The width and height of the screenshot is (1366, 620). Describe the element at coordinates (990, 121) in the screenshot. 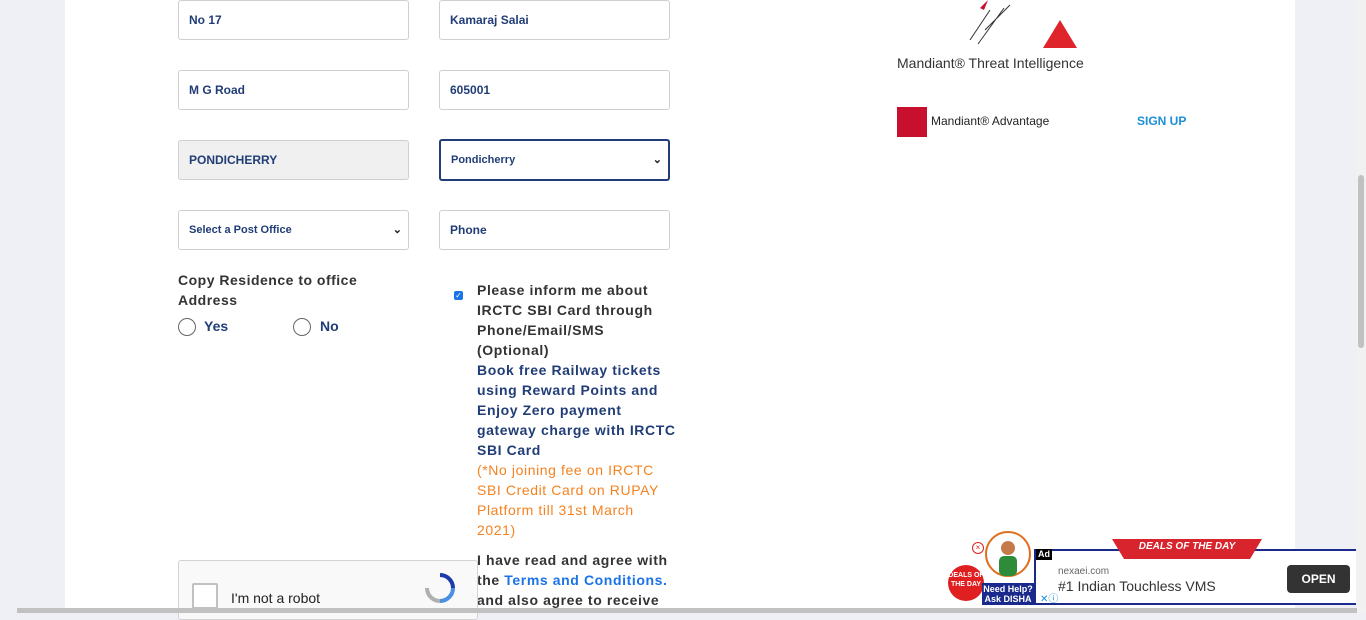

I see `mandiant-brand: Mandiant® Advantage` at that location.